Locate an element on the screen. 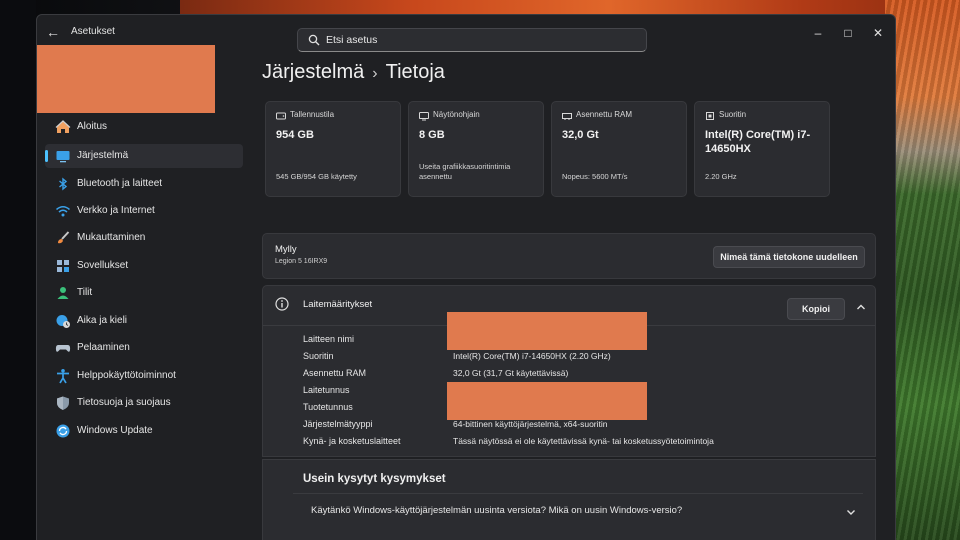 The image size is (960, 540). spec-key: Kynä- ja kosketuslaitteet is located at coordinates (352, 441).